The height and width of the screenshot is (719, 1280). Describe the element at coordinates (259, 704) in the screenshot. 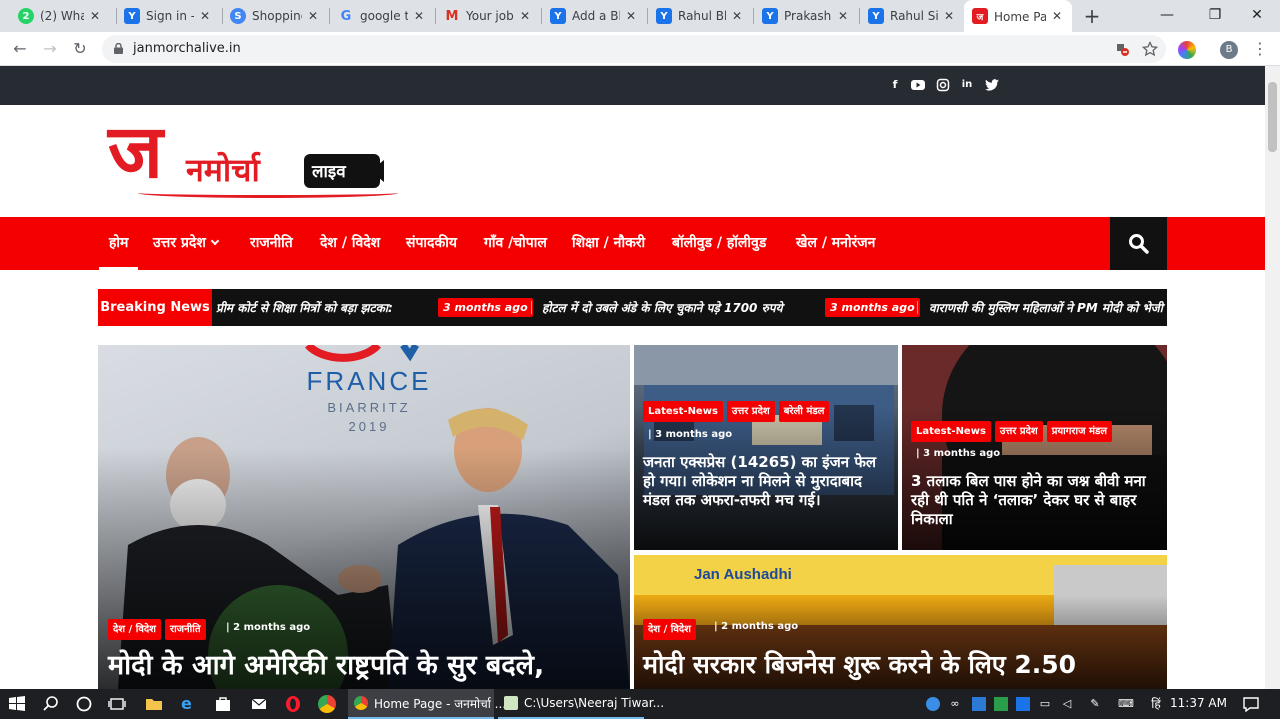

I see `mail-icon` at that location.